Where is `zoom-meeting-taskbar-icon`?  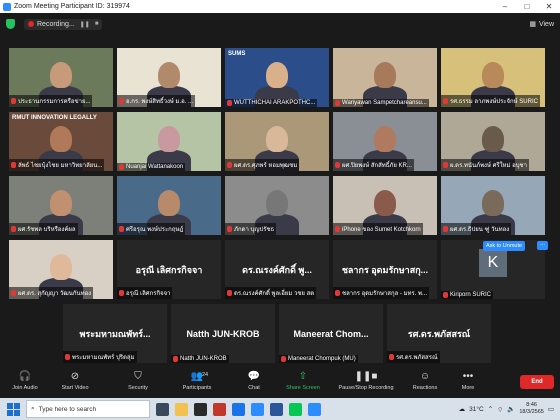 zoom-meeting-taskbar-icon is located at coordinates (314, 409).